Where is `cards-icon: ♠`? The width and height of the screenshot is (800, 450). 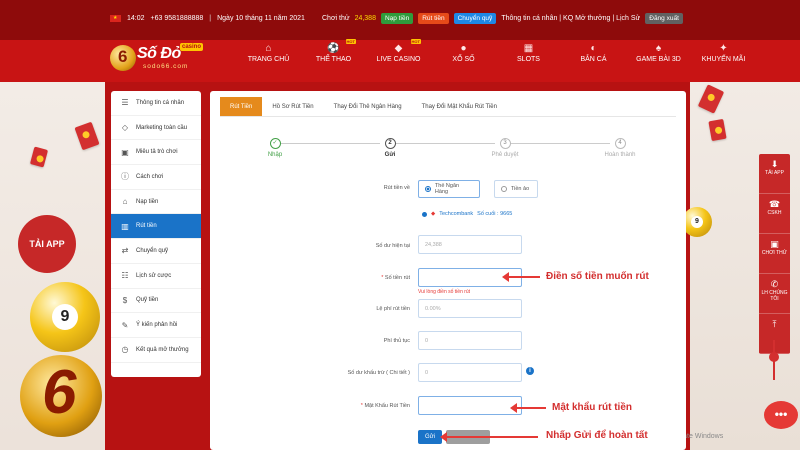 cards-icon: ♠ is located at coordinates (658, 48).